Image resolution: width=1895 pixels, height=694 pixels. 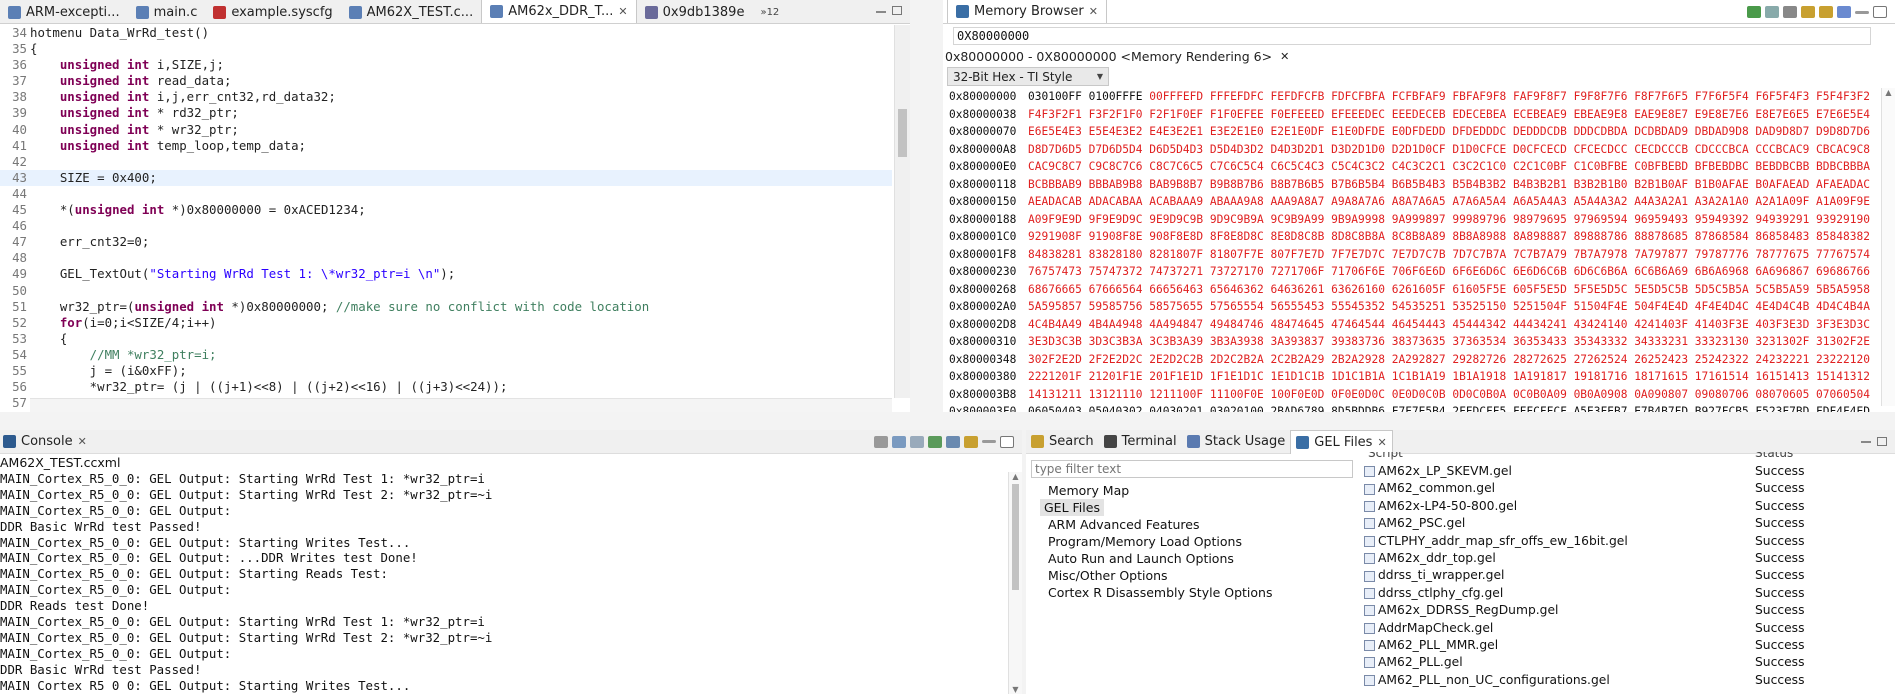 What do you see at coordinates (559, 11) in the screenshot?
I see `tab-editor-file: AM62x_DDR_T... ✕` at bounding box center [559, 11].